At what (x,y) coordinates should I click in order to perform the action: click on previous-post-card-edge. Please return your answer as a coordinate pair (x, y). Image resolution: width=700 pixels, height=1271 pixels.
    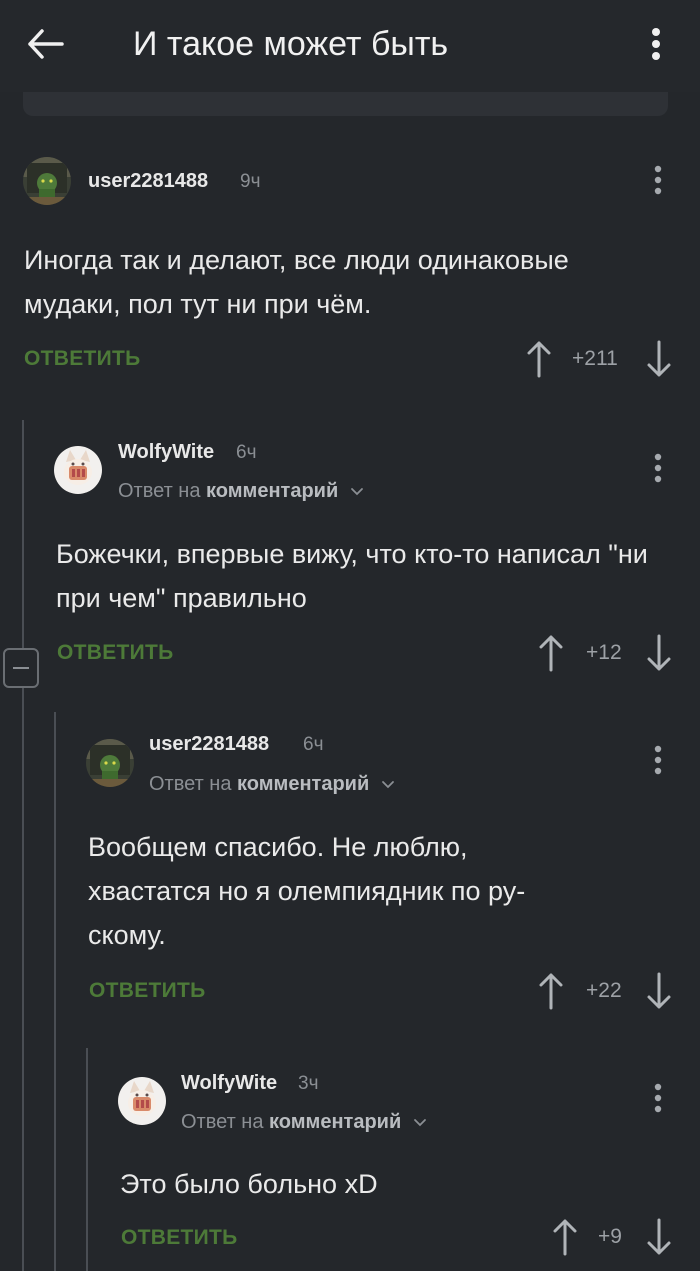
    Looking at the image, I should click on (345, 104).